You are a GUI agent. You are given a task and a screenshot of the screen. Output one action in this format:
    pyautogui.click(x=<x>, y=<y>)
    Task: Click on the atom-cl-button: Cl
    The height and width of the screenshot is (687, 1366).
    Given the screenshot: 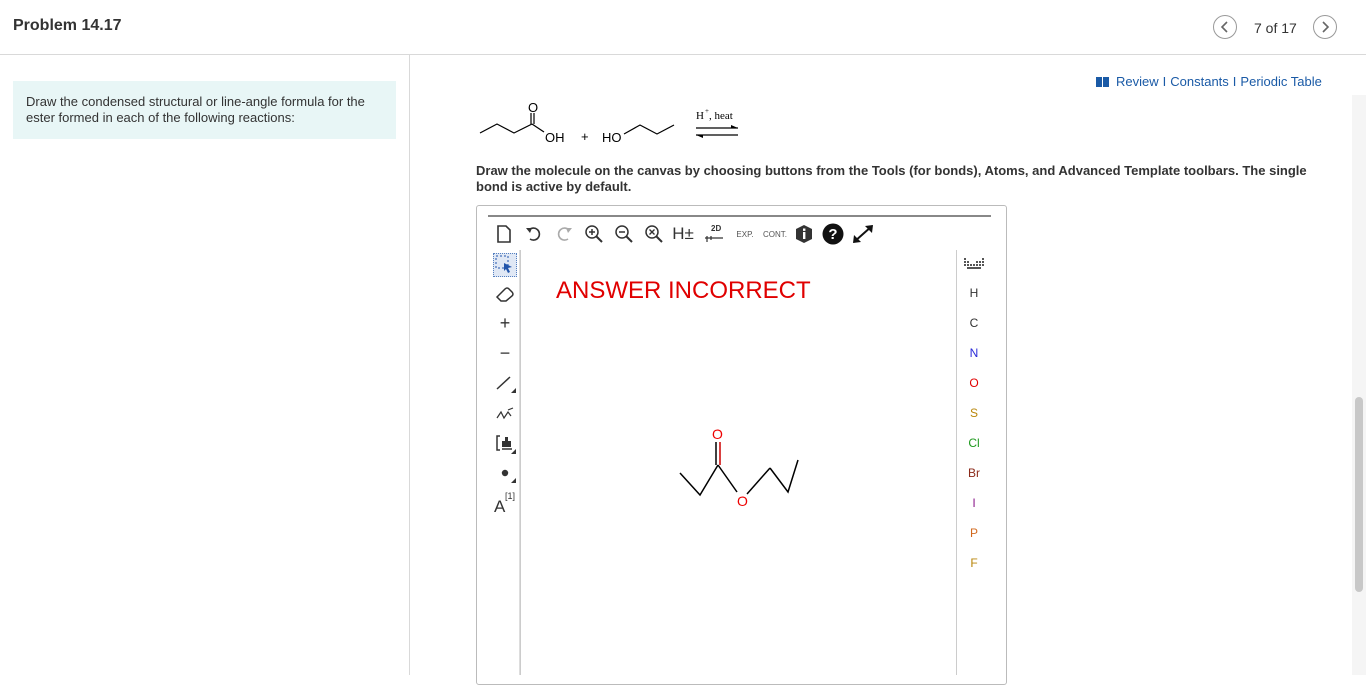 What is the action you would take?
    pyautogui.click(x=974, y=443)
    